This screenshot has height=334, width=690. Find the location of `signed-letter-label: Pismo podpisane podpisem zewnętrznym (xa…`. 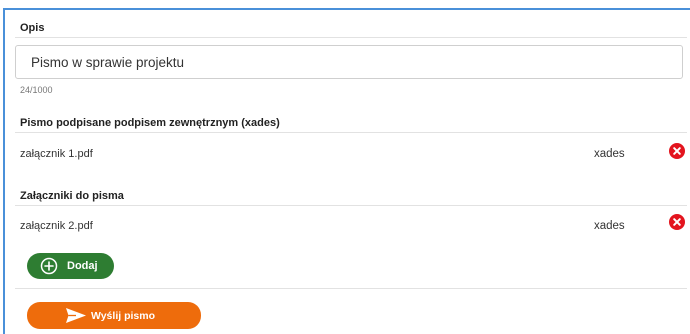

signed-letter-label: Pismo podpisane podpisem zewnętrznym (xa… is located at coordinates (150, 123).